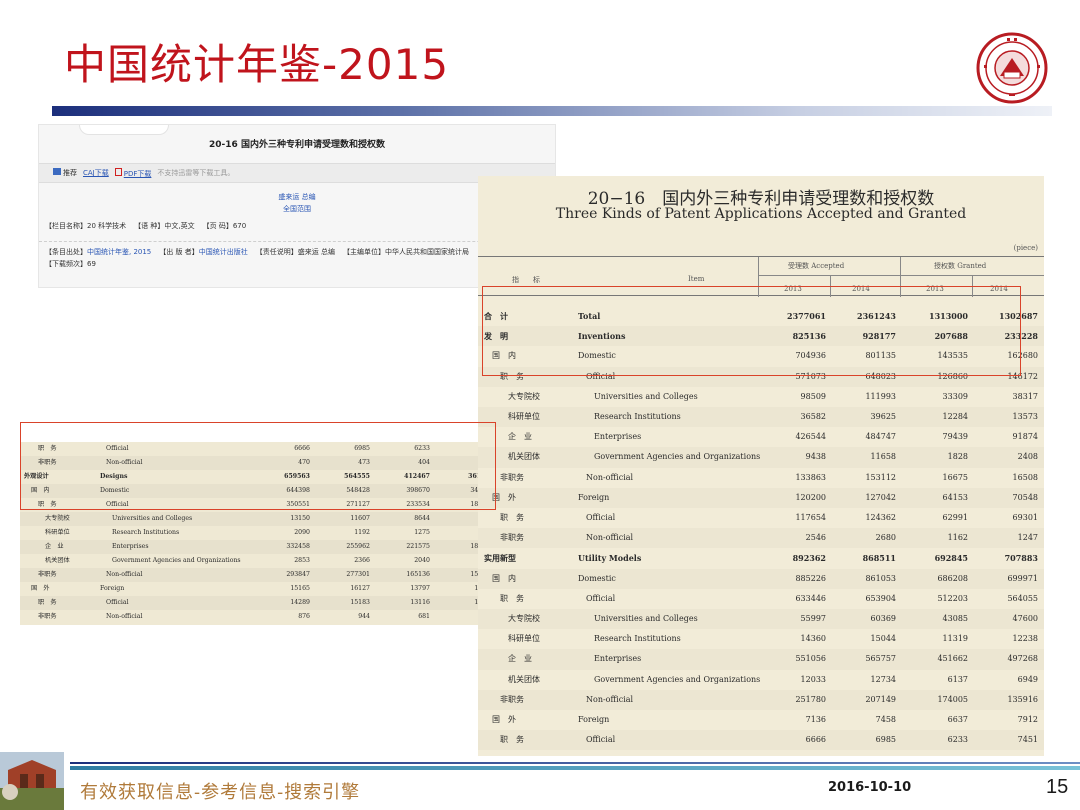 The width and height of the screenshot is (1080, 810). What do you see at coordinates (810, 598) in the screenshot?
I see `row-value: 633446` at bounding box center [810, 598].